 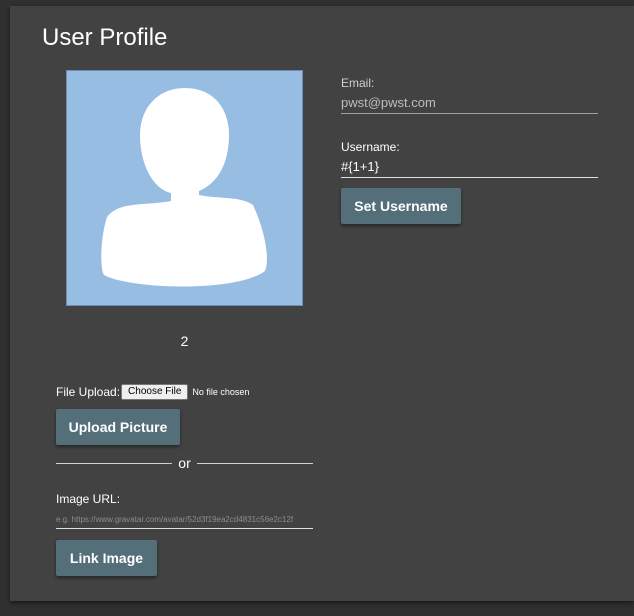 I want to click on upload-picture-button: Upload Picture, so click(x=118, y=427).